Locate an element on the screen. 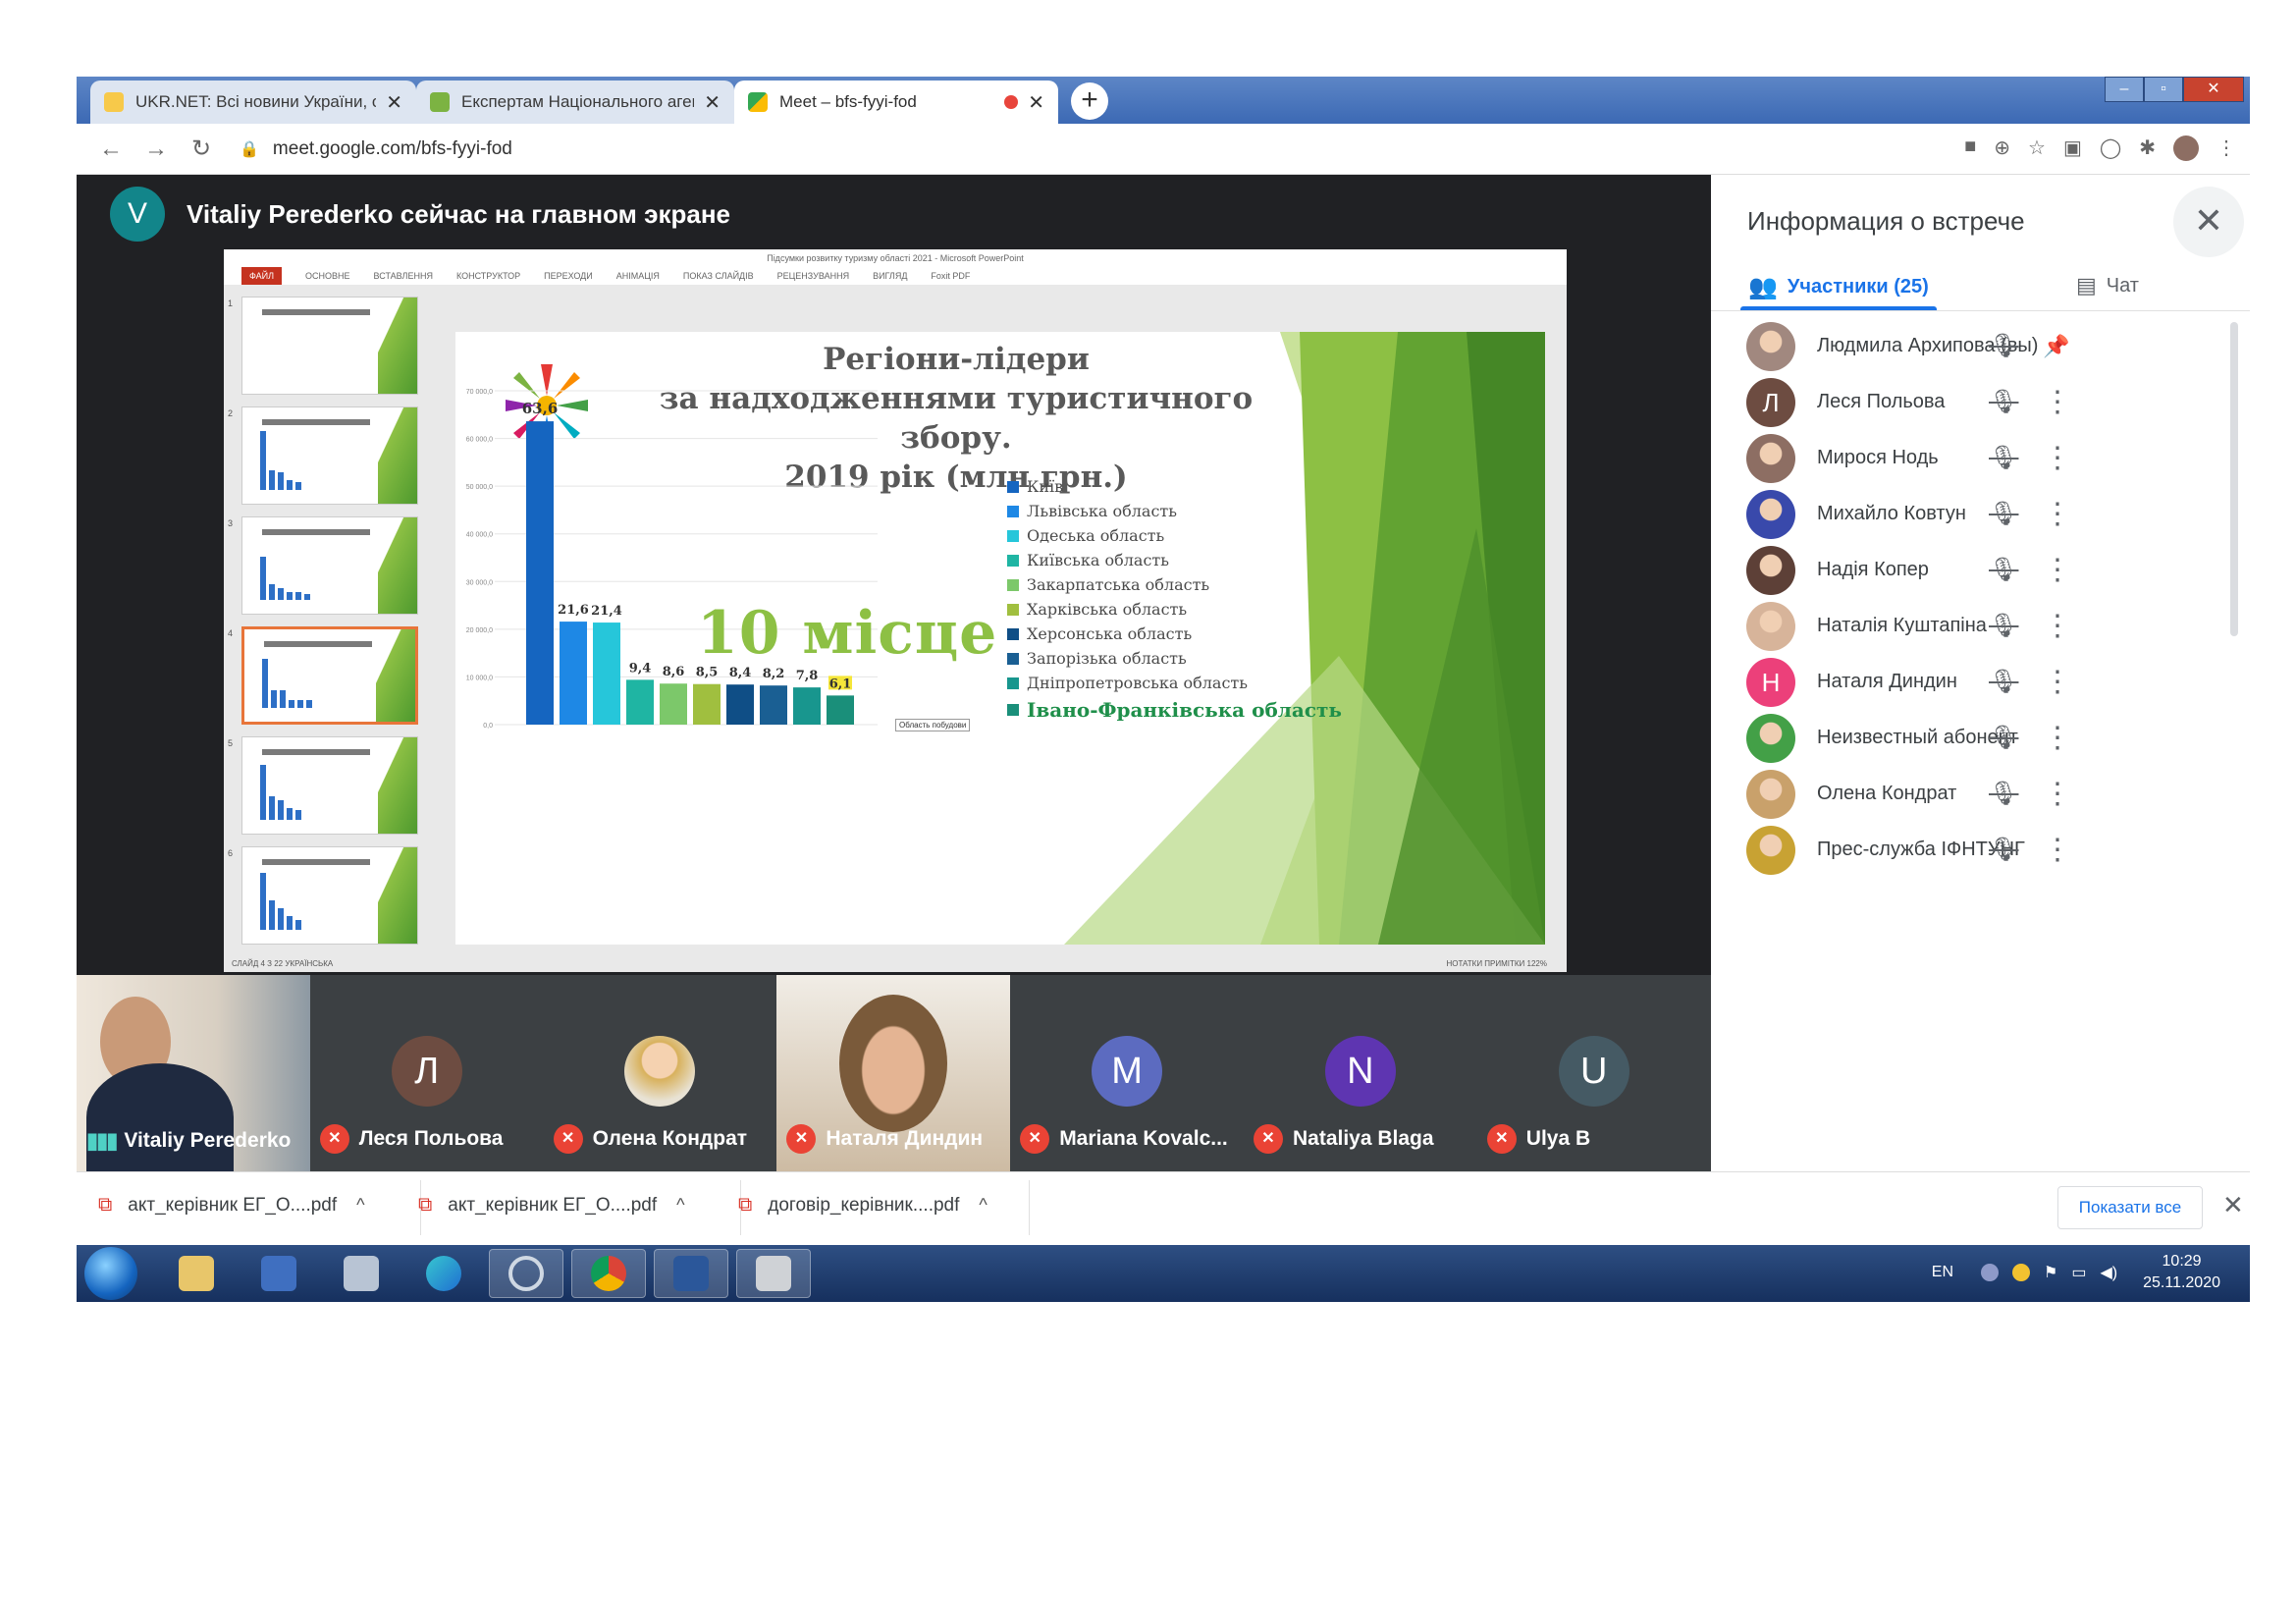 This screenshot has width=2296, height=1624. participant-row: Олена Кондрат 🎙 ⋮ is located at coordinates (1980, 794).